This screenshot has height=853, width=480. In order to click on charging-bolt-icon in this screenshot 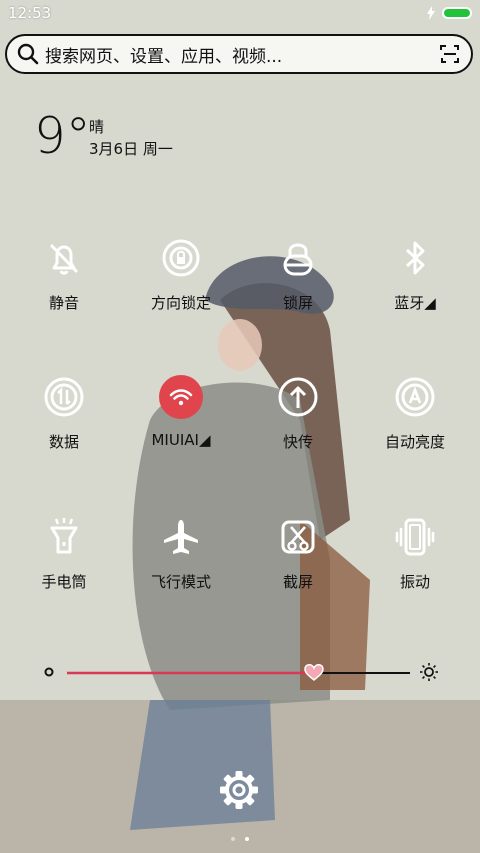, I will do `click(431, 13)`.